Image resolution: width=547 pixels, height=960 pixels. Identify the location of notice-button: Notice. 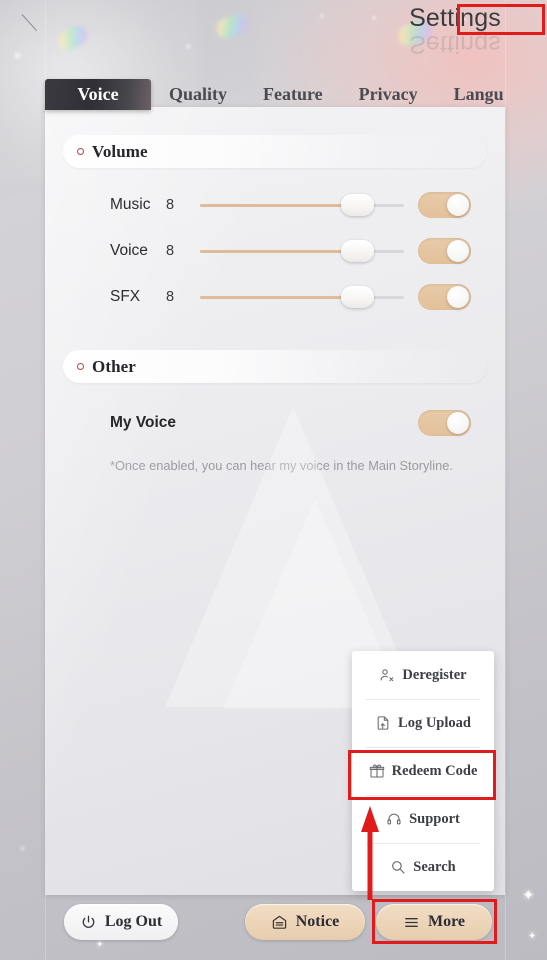
(305, 922).